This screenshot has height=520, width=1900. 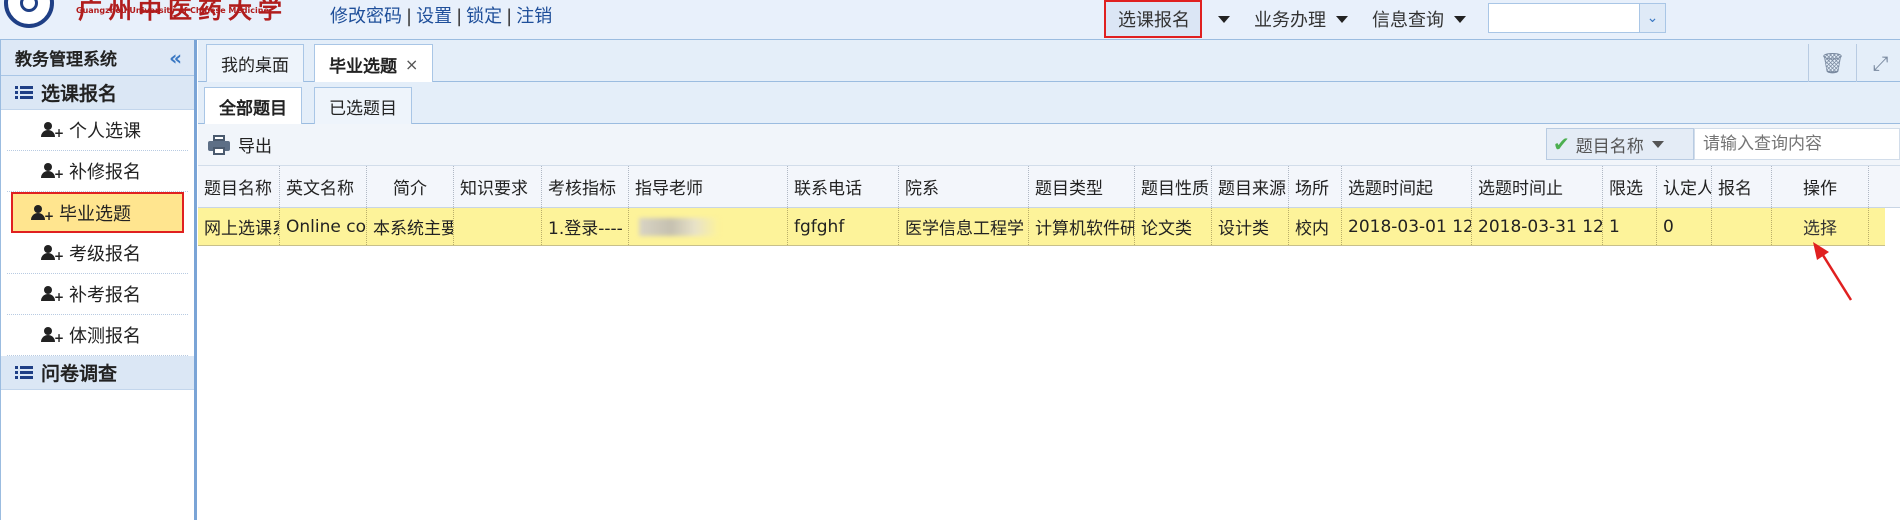 I want to click on search-field-label: 题目名称, so click(x=1609, y=146).